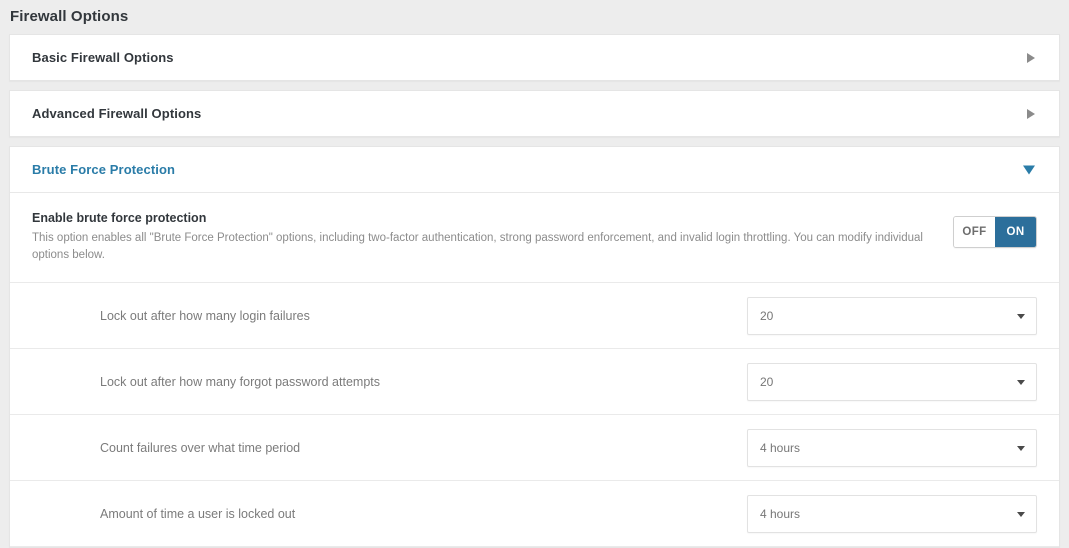  I want to click on panel-title-brute-force-protection: Brute Force Protection, so click(104, 169).